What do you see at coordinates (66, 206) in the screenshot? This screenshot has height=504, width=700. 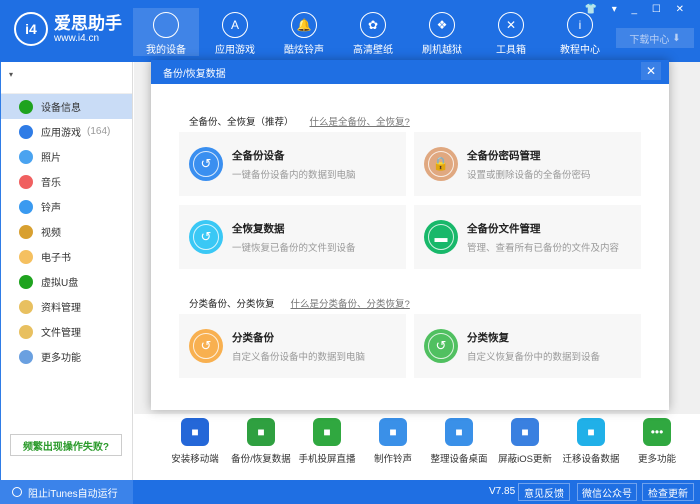 I see `sidebar-item: 铃声` at bounding box center [66, 206].